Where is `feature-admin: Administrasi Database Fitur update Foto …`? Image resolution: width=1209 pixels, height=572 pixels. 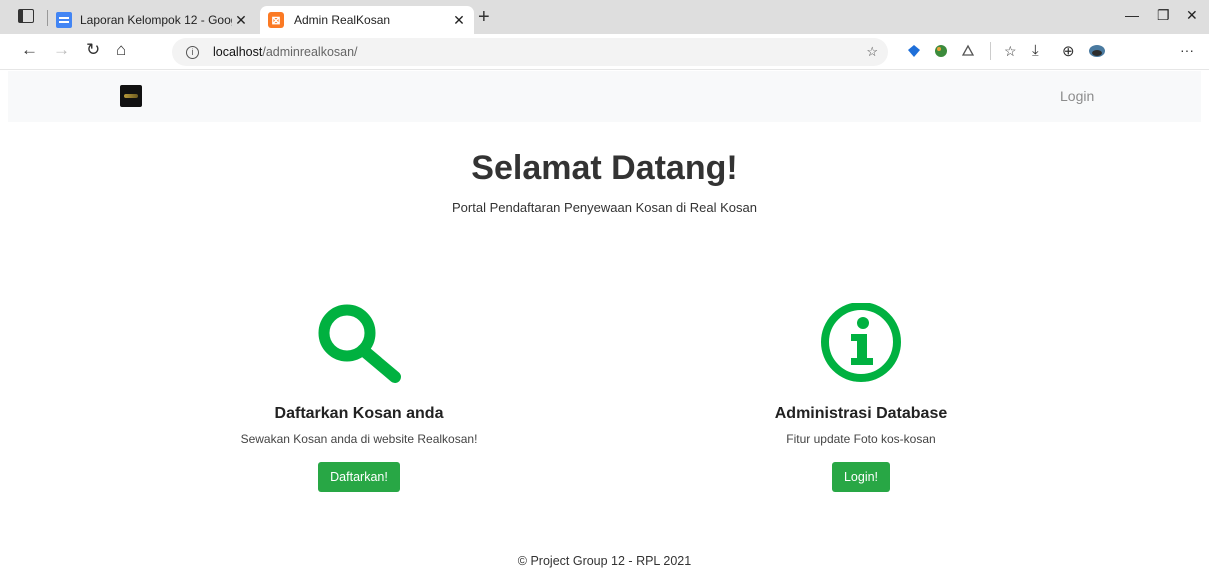
feature-admin: Administrasi Database Fitur update Foto … is located at coordinates (861, 397).